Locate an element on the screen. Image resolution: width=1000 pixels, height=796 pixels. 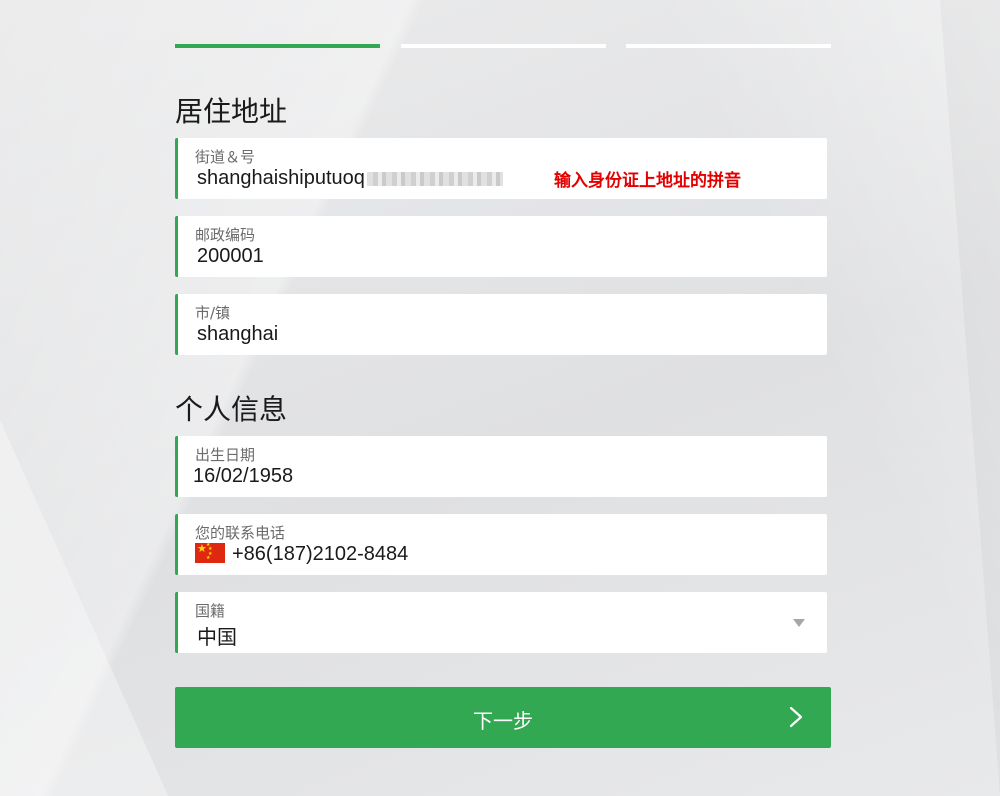
city-field: 市/镇 shanghai is located at coordinates (501, 324).